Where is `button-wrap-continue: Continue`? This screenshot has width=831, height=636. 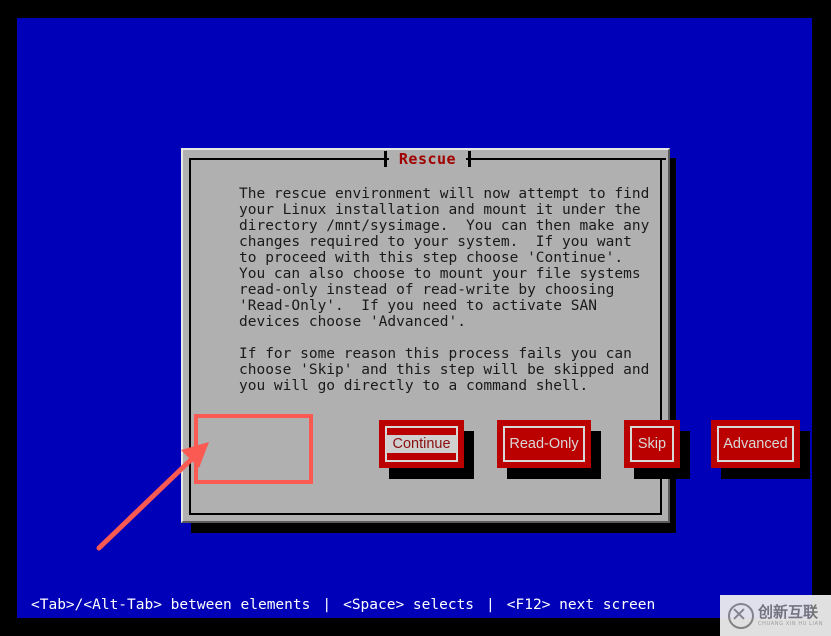
button-wrap-continue: Continue is located at coordinates (426, 449).